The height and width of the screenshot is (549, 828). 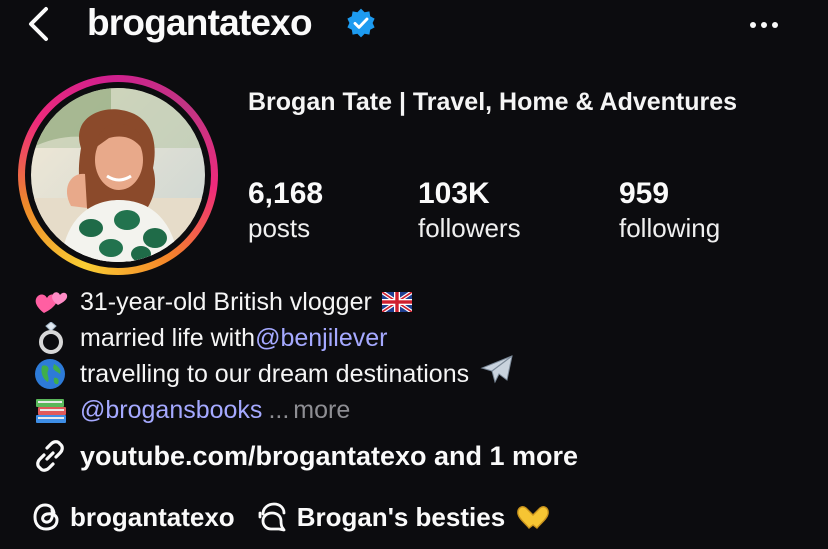 What do you see at coordinates (50, 456) in the screenshot?
I see `link-icon` at bounding box center [50, 456].